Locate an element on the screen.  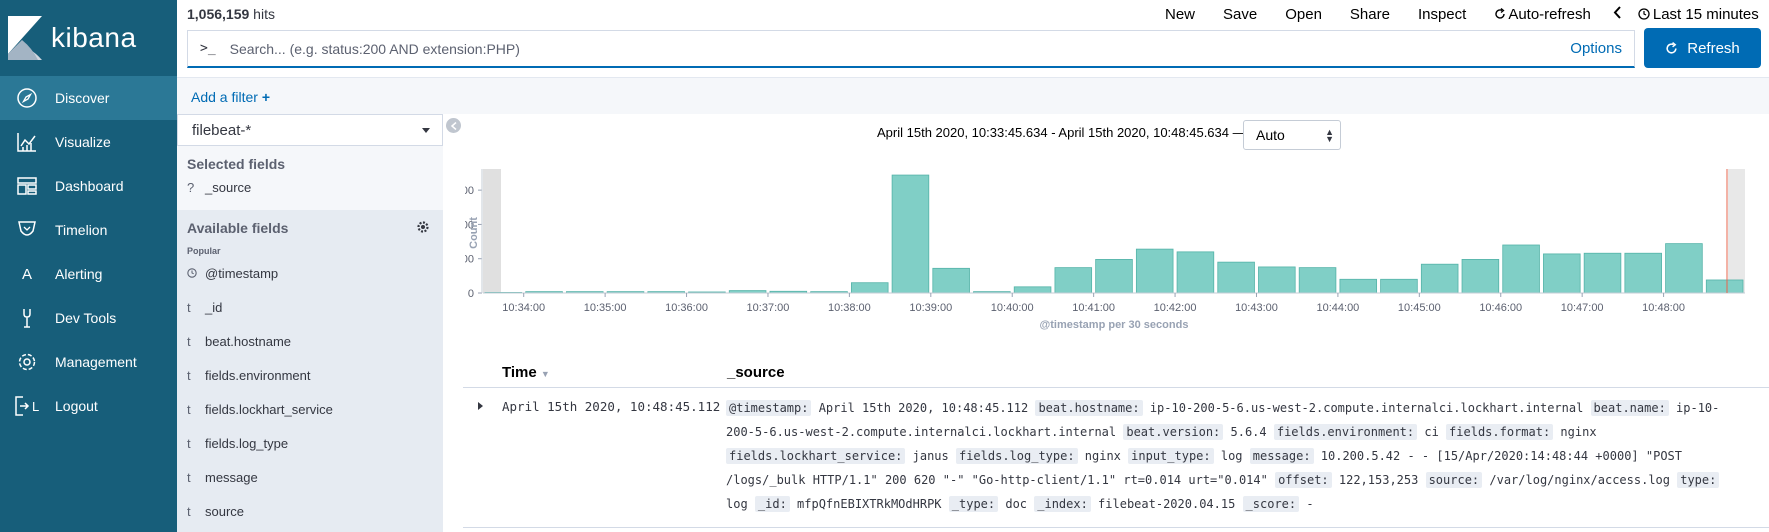
x-tick-label: 10:42:00 is located at coordinates (1175, 308).